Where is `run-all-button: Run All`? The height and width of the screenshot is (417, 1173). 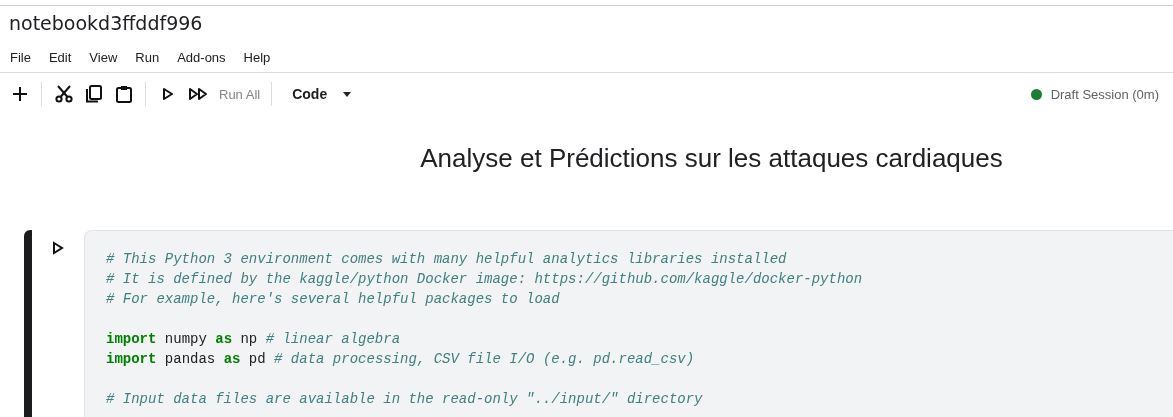
run-all-button: Run All is located at coordinates (224, 94).